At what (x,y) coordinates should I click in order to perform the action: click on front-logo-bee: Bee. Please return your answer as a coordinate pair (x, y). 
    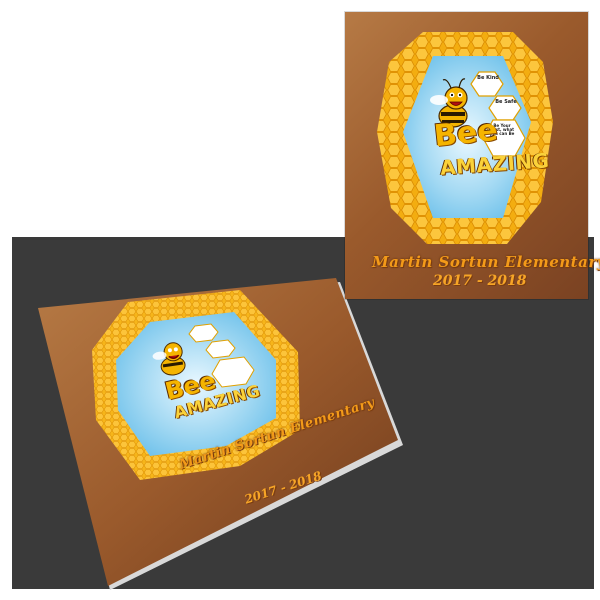
    Looking at the image, I should click on (466, 133).